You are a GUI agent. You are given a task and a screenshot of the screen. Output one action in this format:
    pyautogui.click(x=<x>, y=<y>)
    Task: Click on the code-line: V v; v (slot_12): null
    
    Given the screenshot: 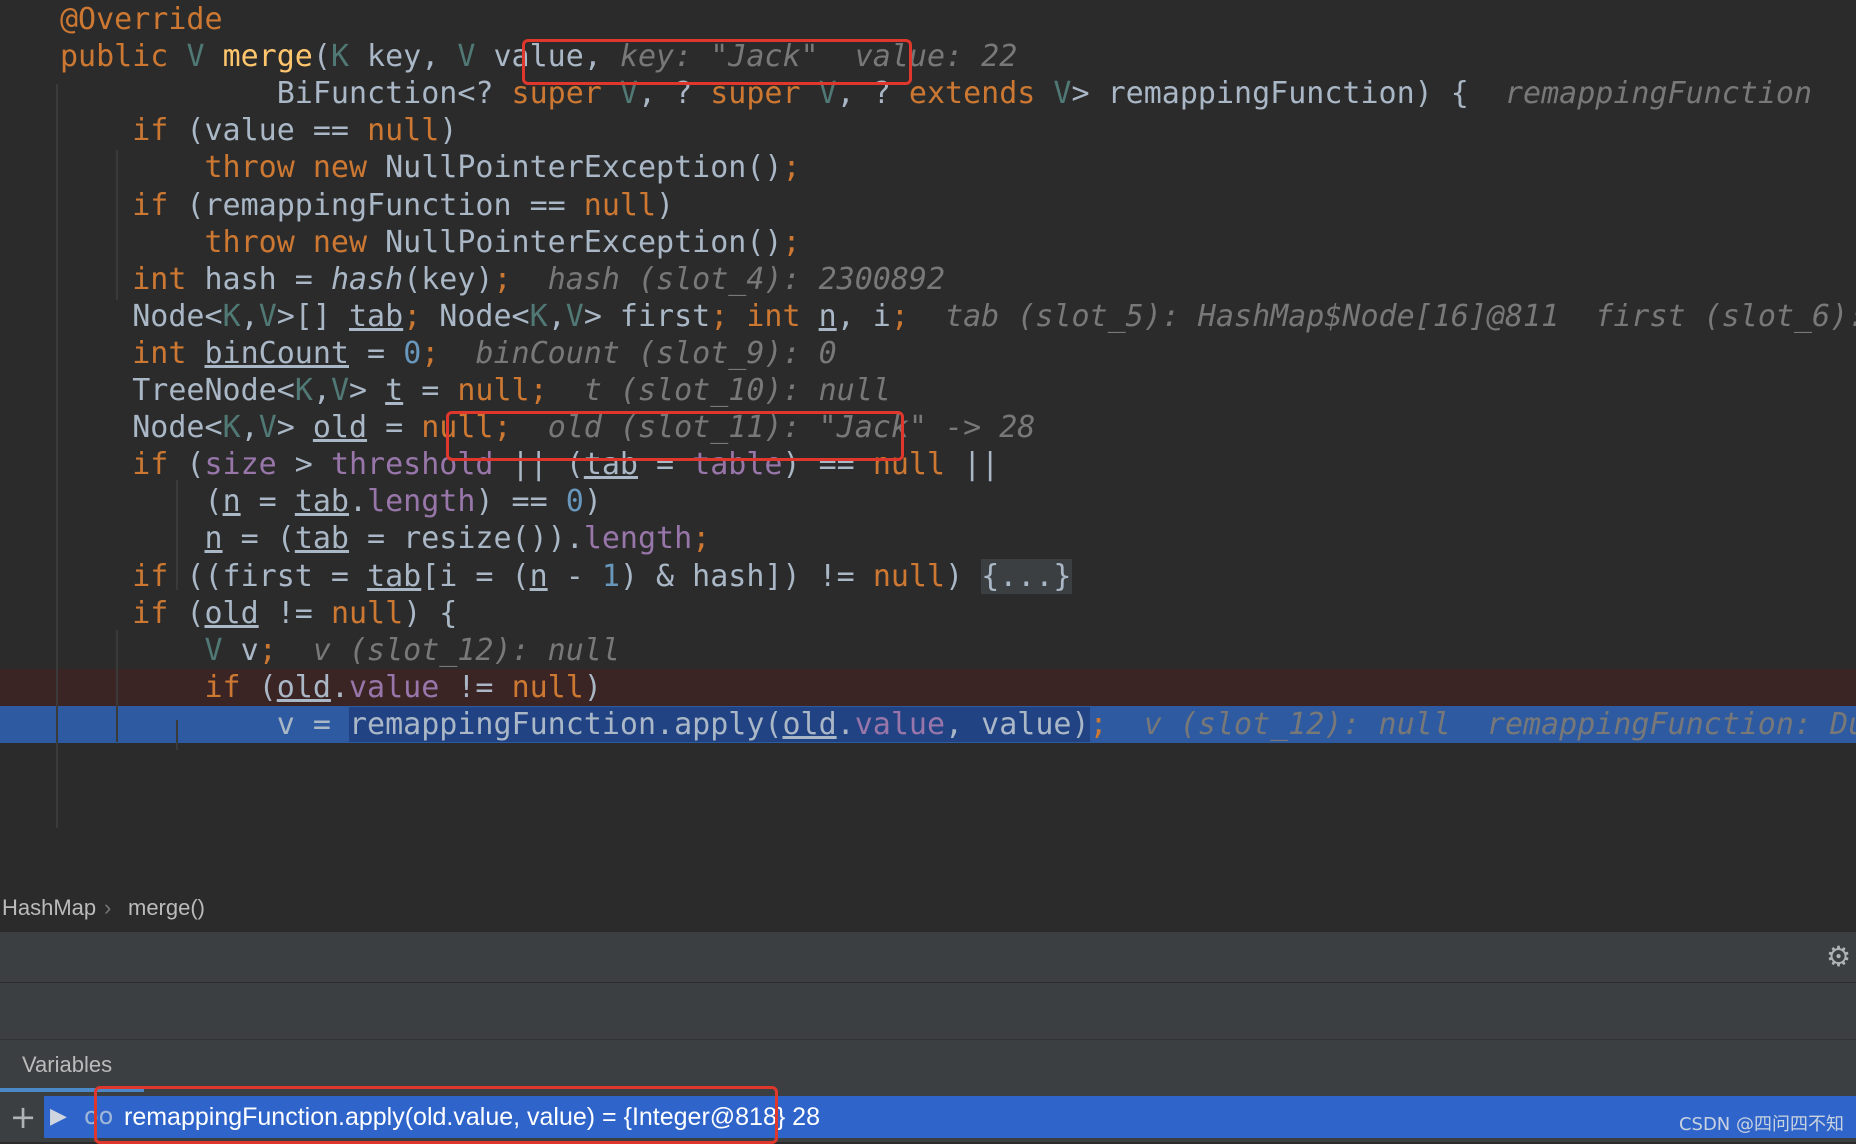 What is the action you would take?
    pyautogui.click(x=928, y=650)
    